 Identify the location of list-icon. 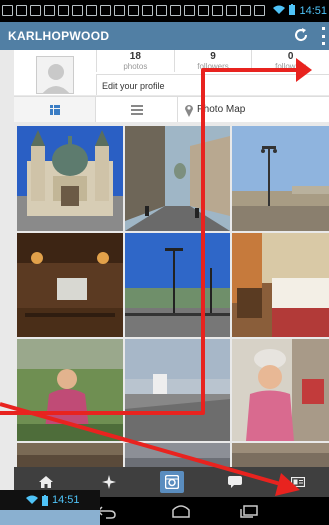
(137, 110).